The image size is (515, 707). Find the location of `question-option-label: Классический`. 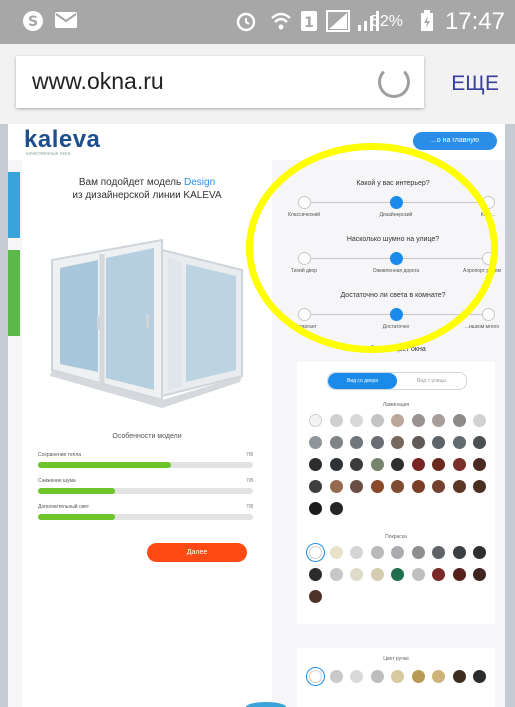

question-option-label: Классический is located at coordinates (304, 215).